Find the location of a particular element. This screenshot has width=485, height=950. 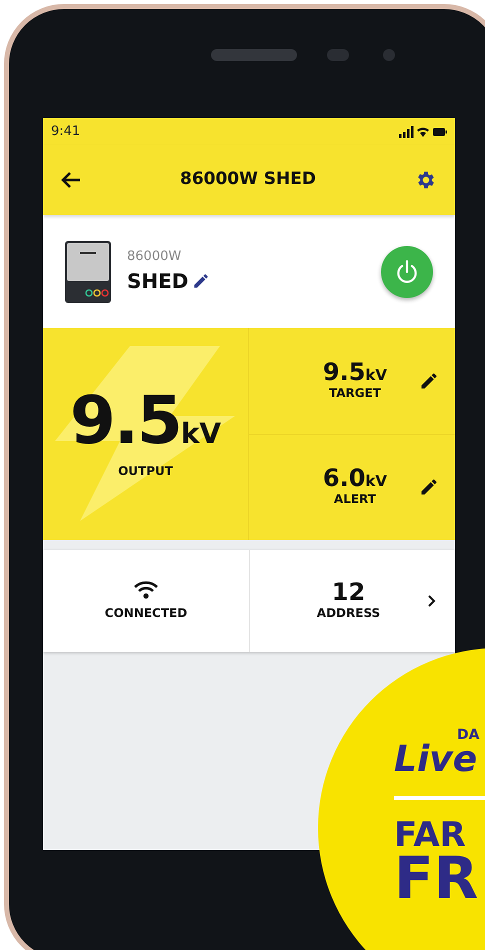

address-tile: 12 ADDRESS is located at coordinates (352, 601).